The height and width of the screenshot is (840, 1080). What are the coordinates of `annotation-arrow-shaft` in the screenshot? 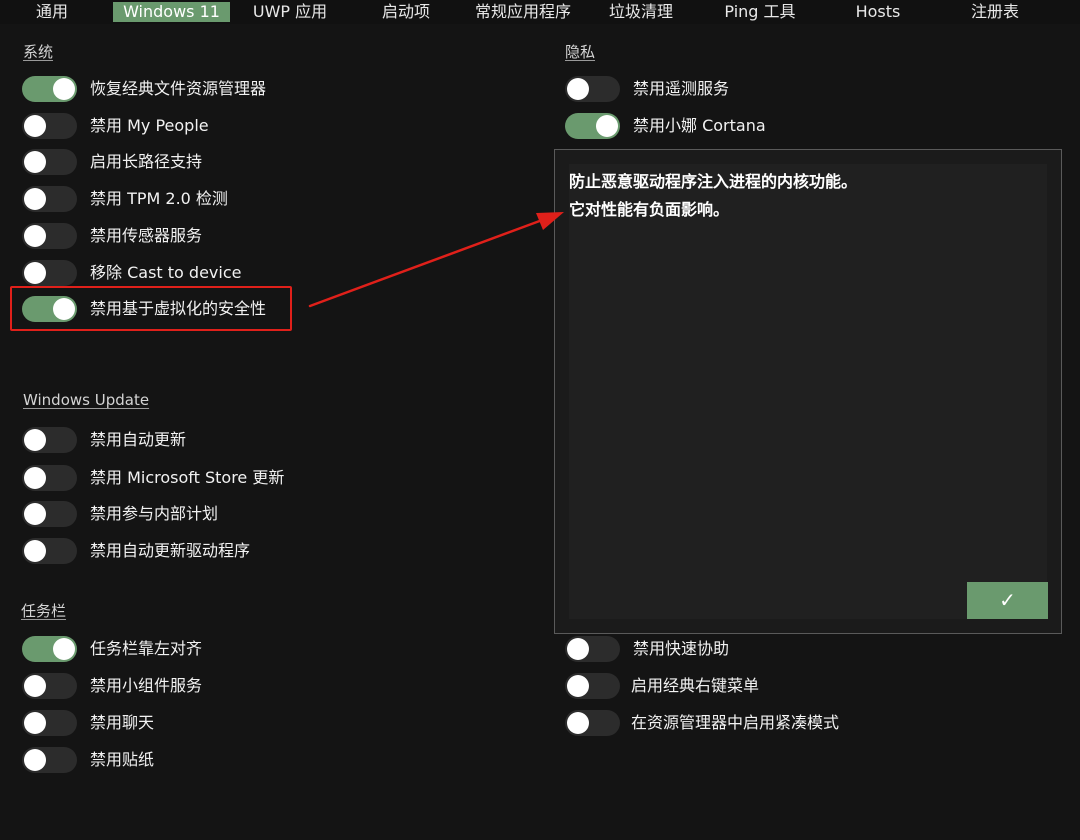 It's located at (427, 262).